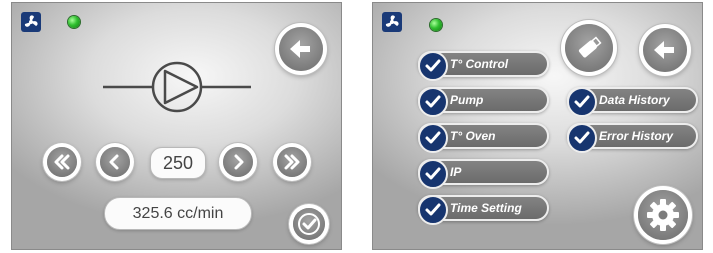 Image resolution: width=713 pixels, height=253 pixels. I want to click on menu-item-temperature-control: T° Control, so click(483, 66).